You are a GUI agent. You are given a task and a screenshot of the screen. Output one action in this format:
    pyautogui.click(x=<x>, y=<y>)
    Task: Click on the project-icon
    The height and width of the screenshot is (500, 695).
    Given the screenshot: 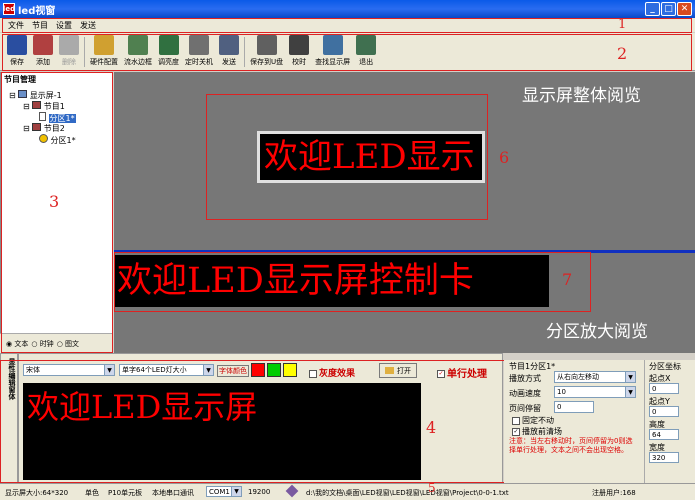 What is the action you would take?
    pyautogui.click(x=292, y=491)
    